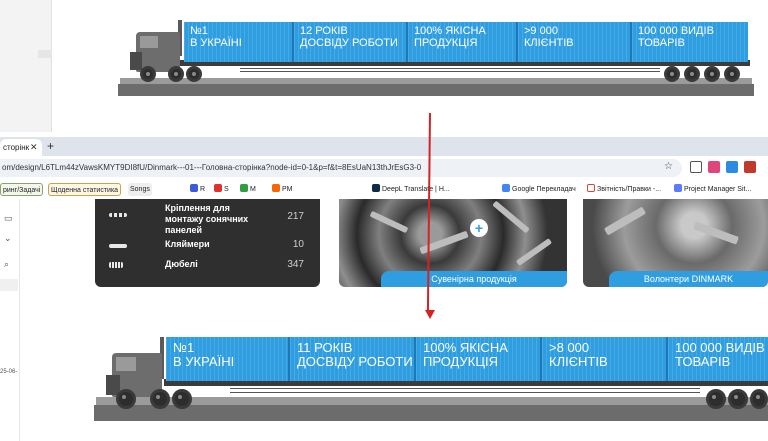 Image resolution: width=768 pixels, height=441 pixels. I want to click on dowel-icon, so click(116, 265).